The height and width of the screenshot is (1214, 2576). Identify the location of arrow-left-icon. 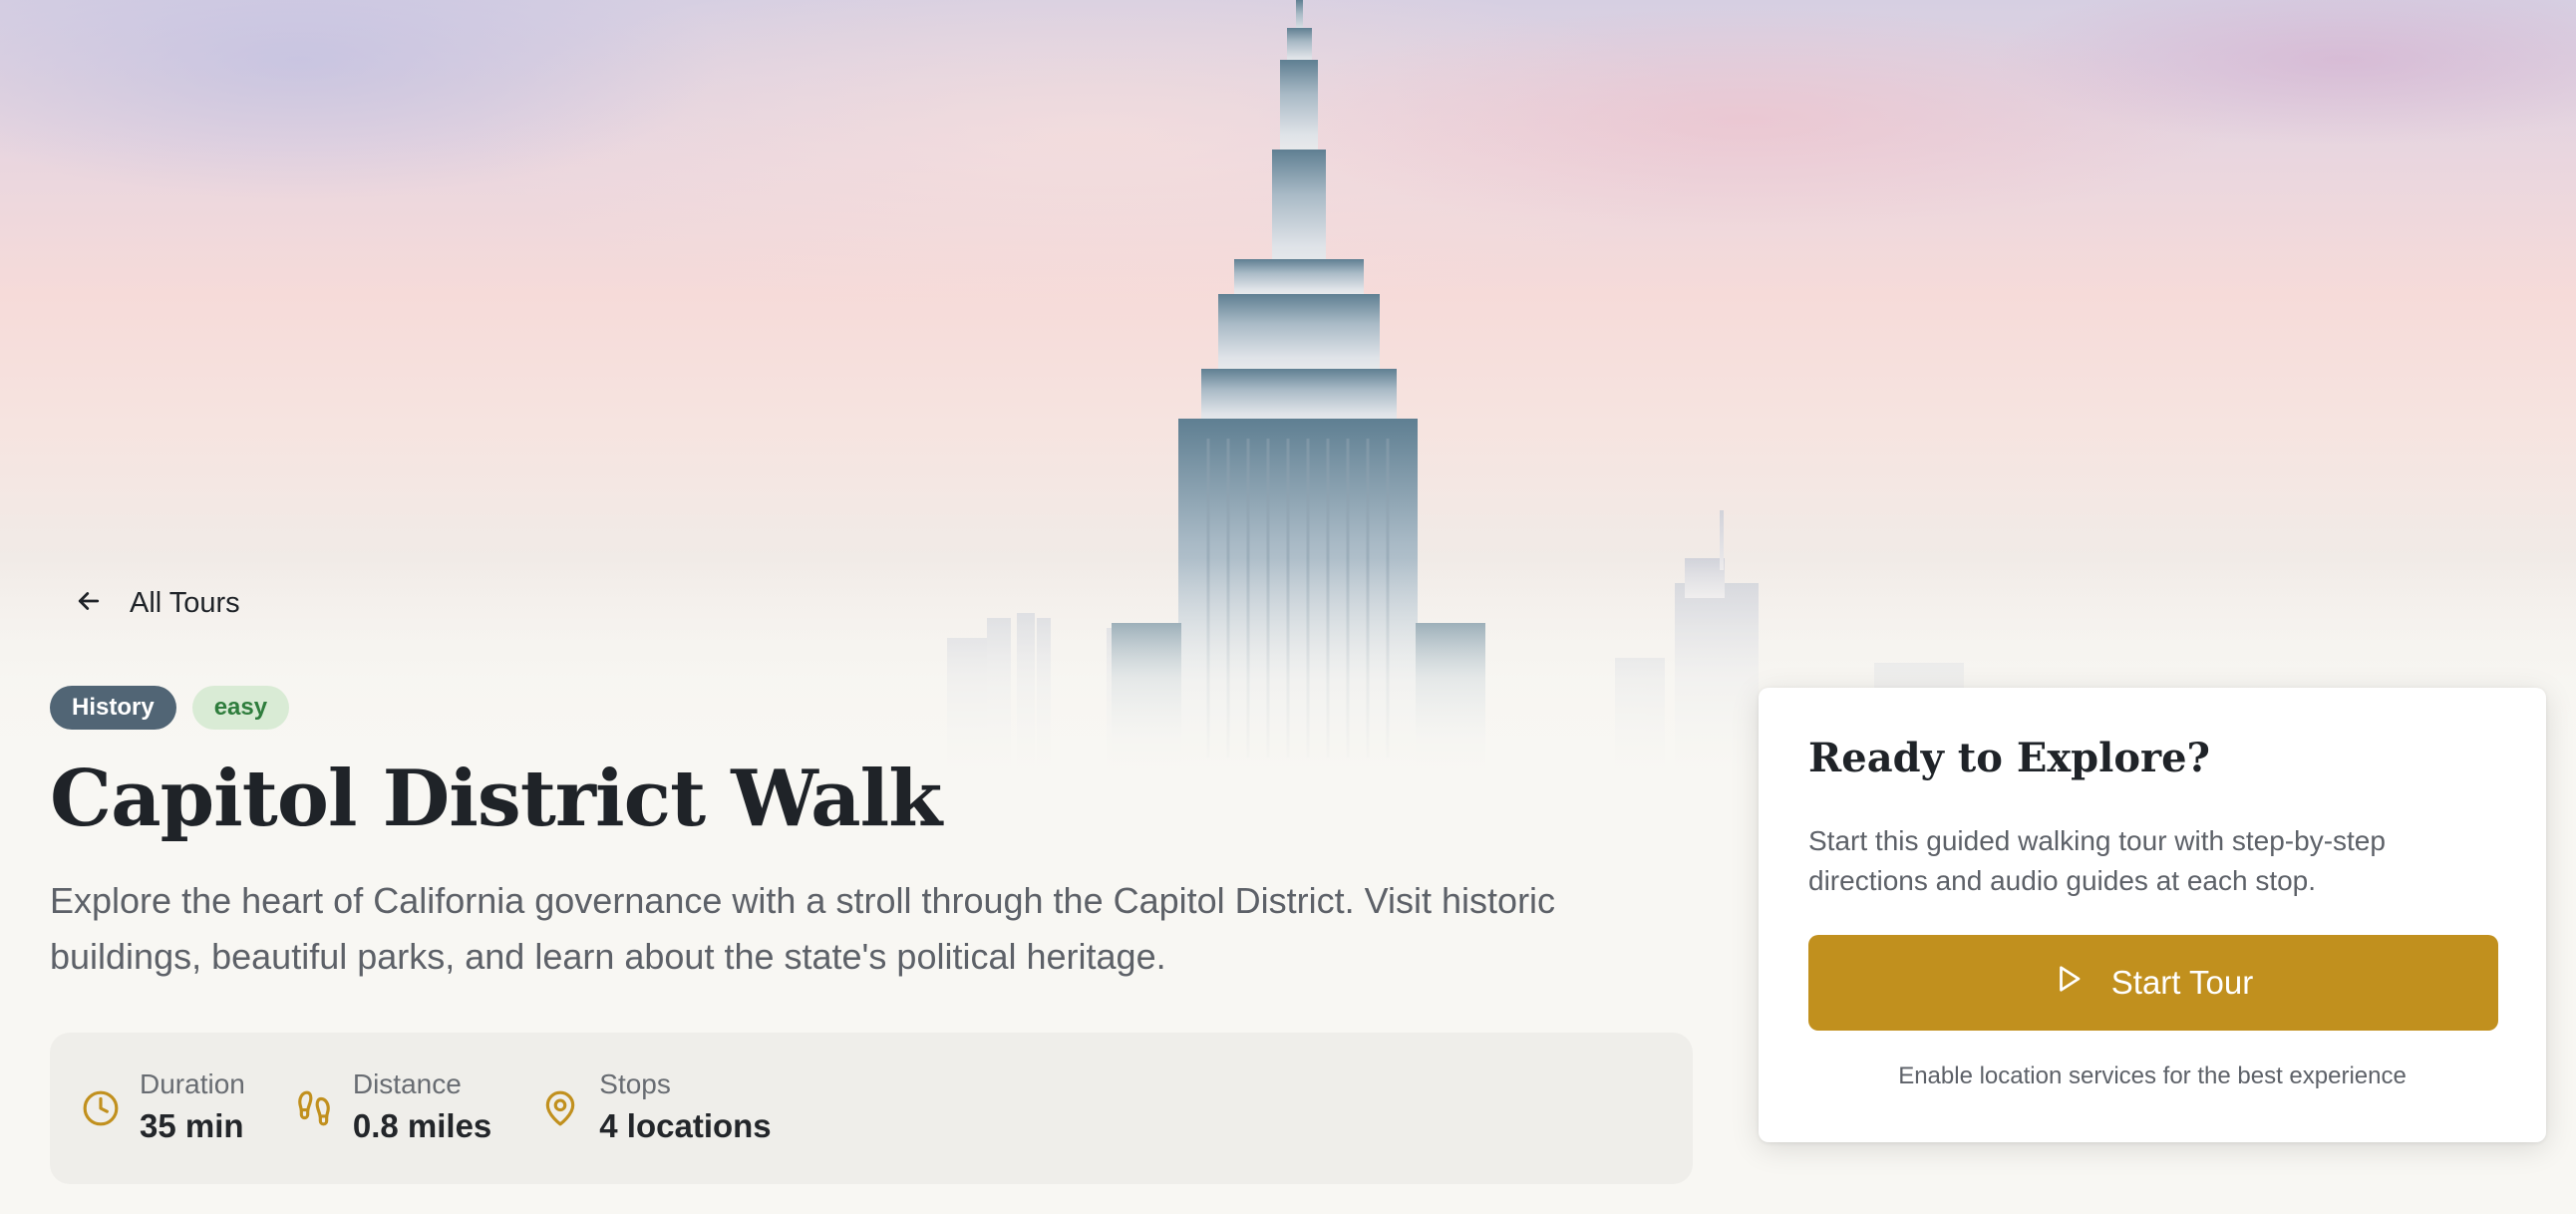
(89, 603).